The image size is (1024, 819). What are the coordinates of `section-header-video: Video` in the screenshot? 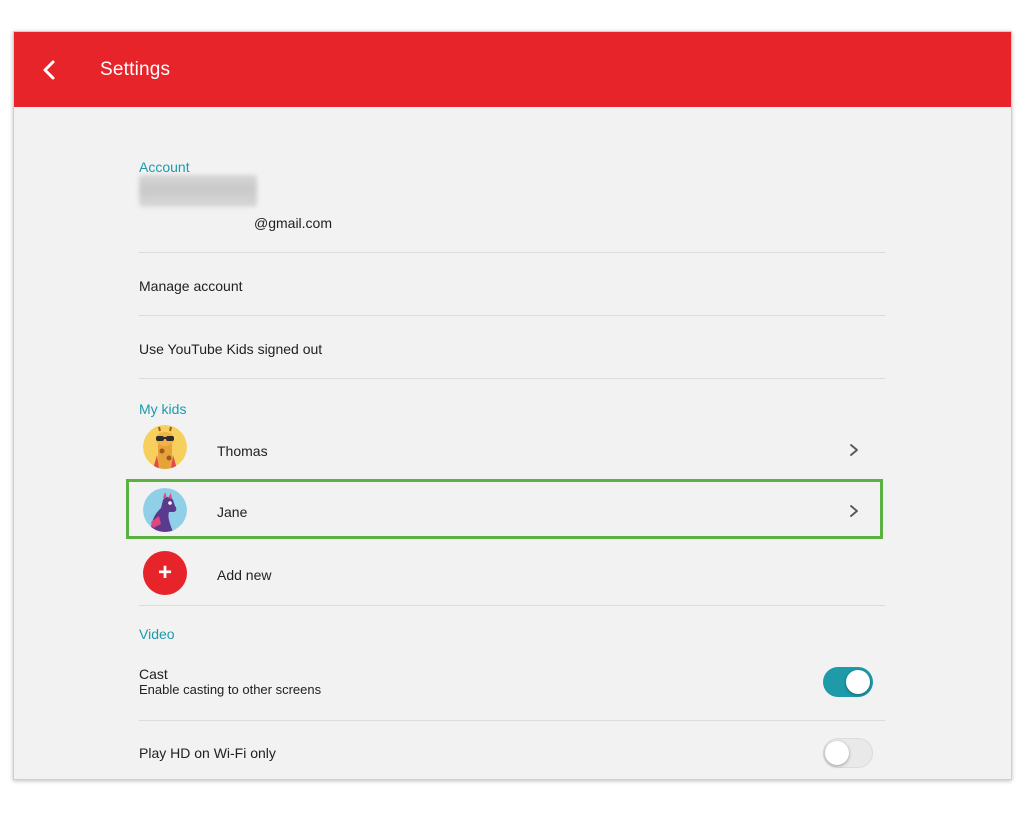 It's located at (157, 634).